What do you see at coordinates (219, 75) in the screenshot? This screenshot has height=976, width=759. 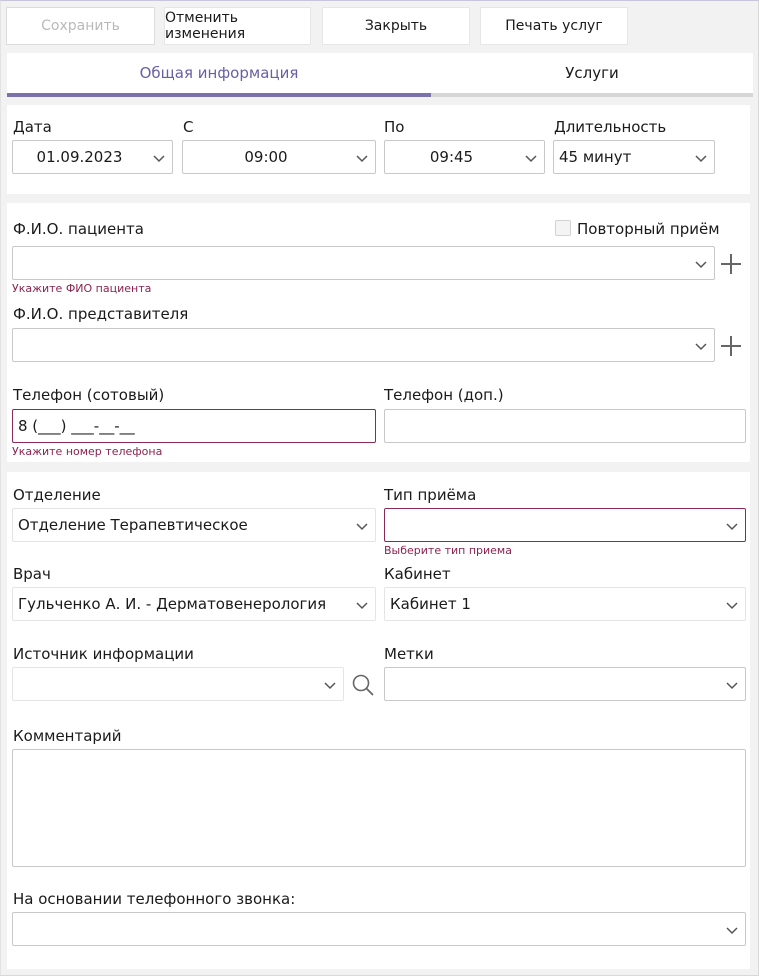 I see `tab-general-info: Общая информация` at bounding box center [219, 75].